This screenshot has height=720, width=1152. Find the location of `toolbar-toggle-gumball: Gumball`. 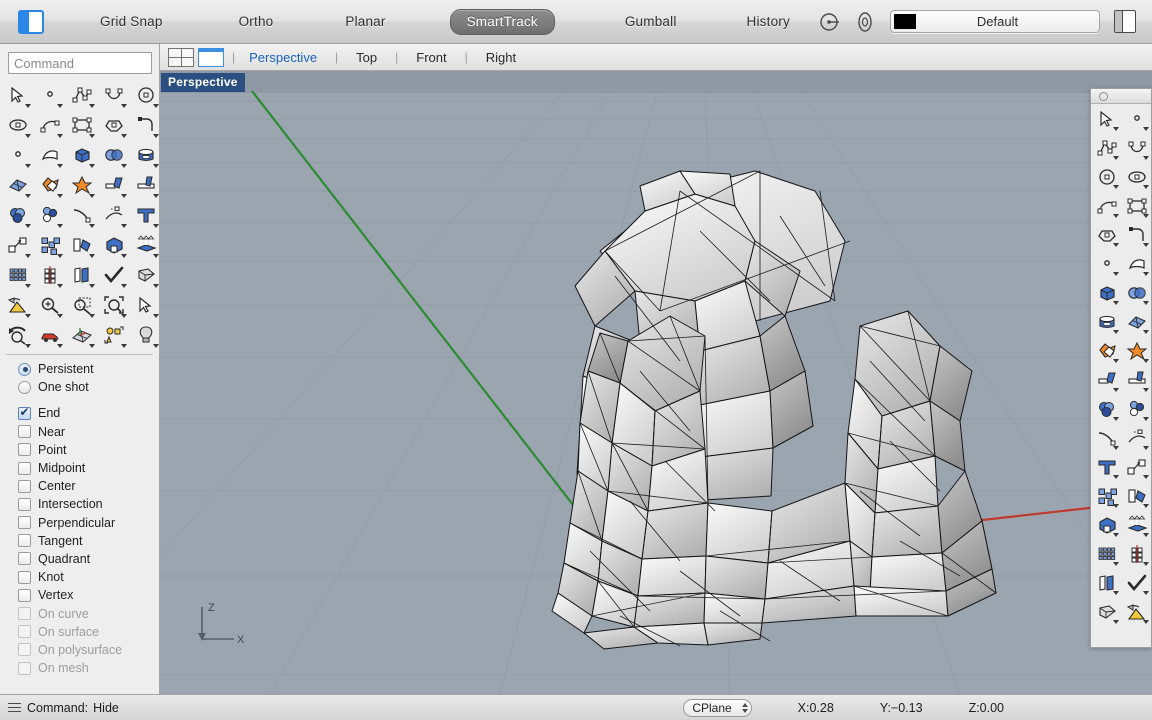

toolbar-toggle-gumball: Gumball is located at coordinates (651, 21).